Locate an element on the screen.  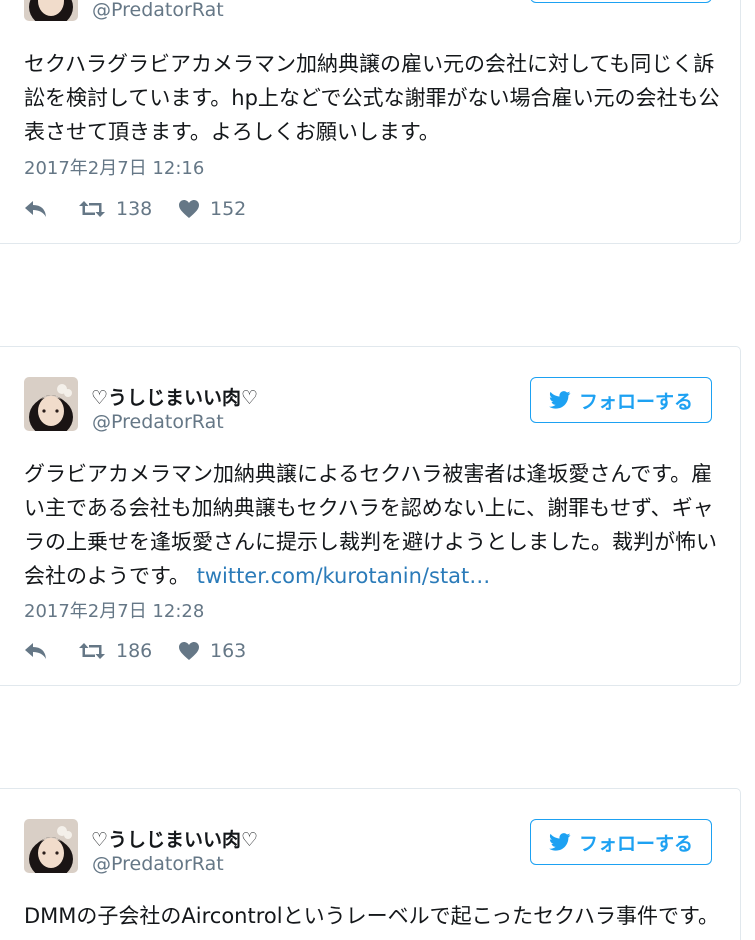
tweet-actions: 138 152 is located at coordinates (135, 209).